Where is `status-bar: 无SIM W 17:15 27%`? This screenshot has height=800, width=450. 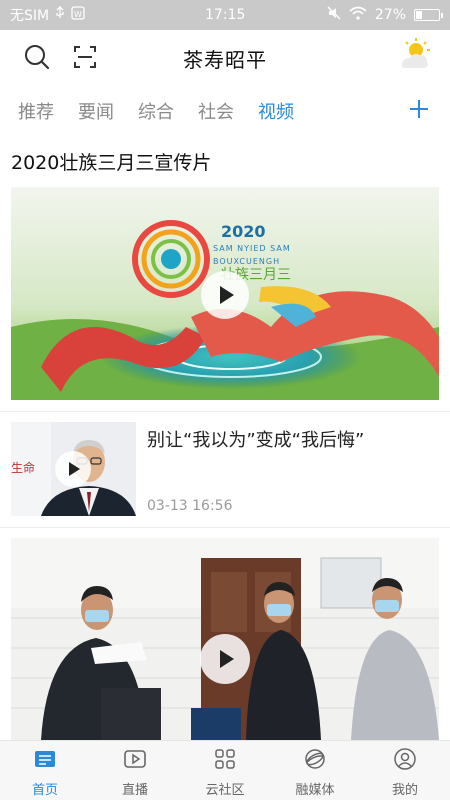
status-bar: 无SIM W 17:15 27% is located at coordinates (225, 15).